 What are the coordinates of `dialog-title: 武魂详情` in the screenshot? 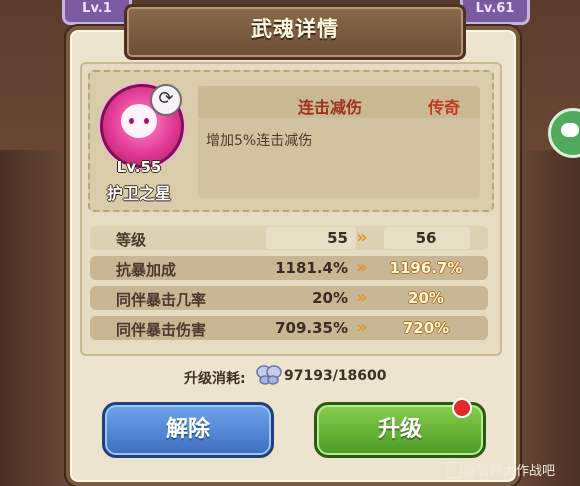 It's located at (295, 29).